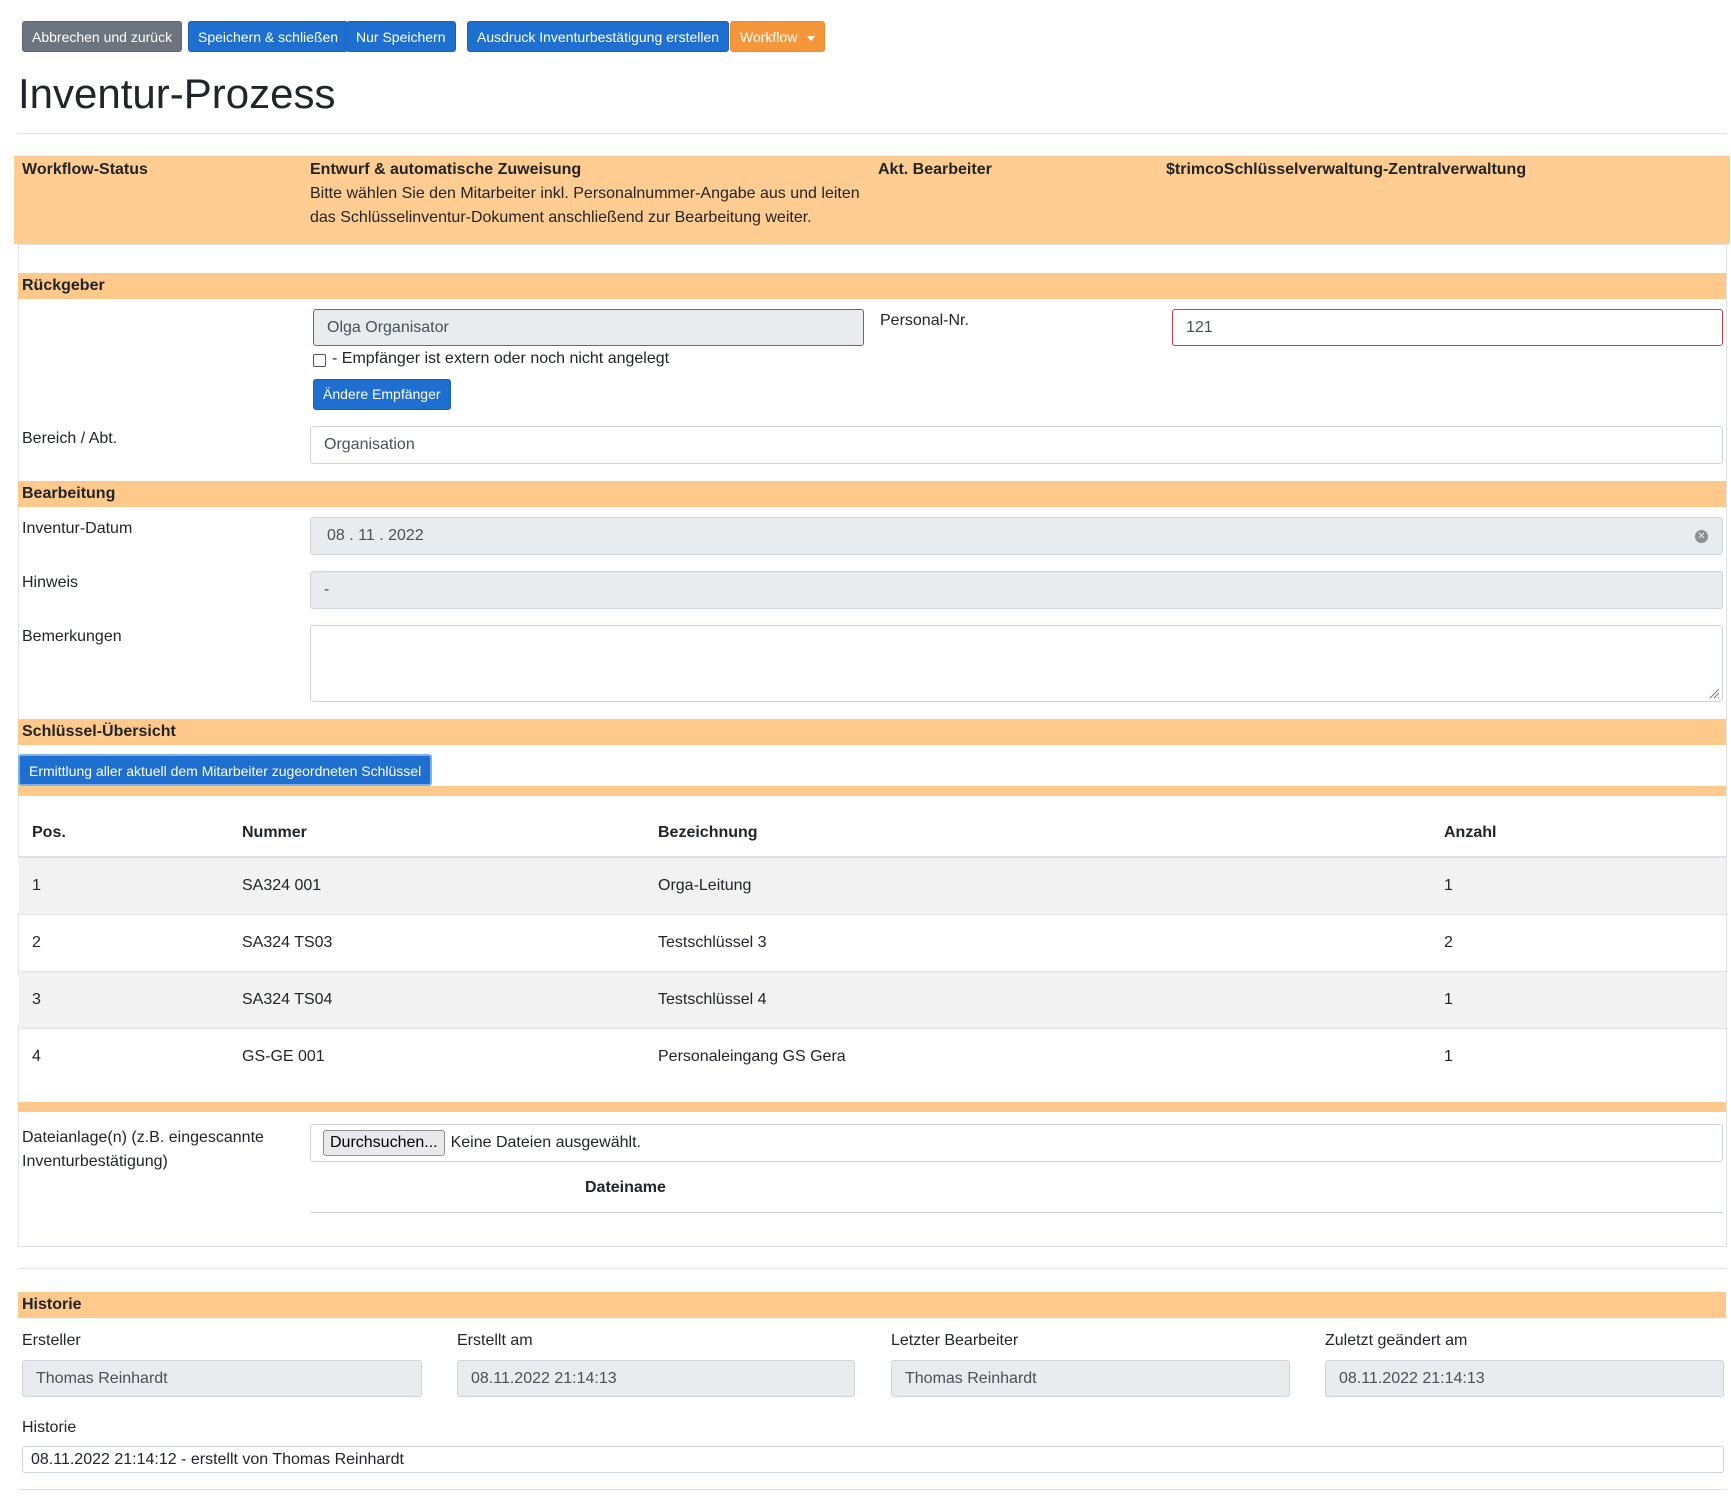  What do you see at coordinates (598, 36) in the screenshot?
I see `print-confirmation-button: Ausdruck Inventurbestätigung erstellen` at bounding box center [598, 36].